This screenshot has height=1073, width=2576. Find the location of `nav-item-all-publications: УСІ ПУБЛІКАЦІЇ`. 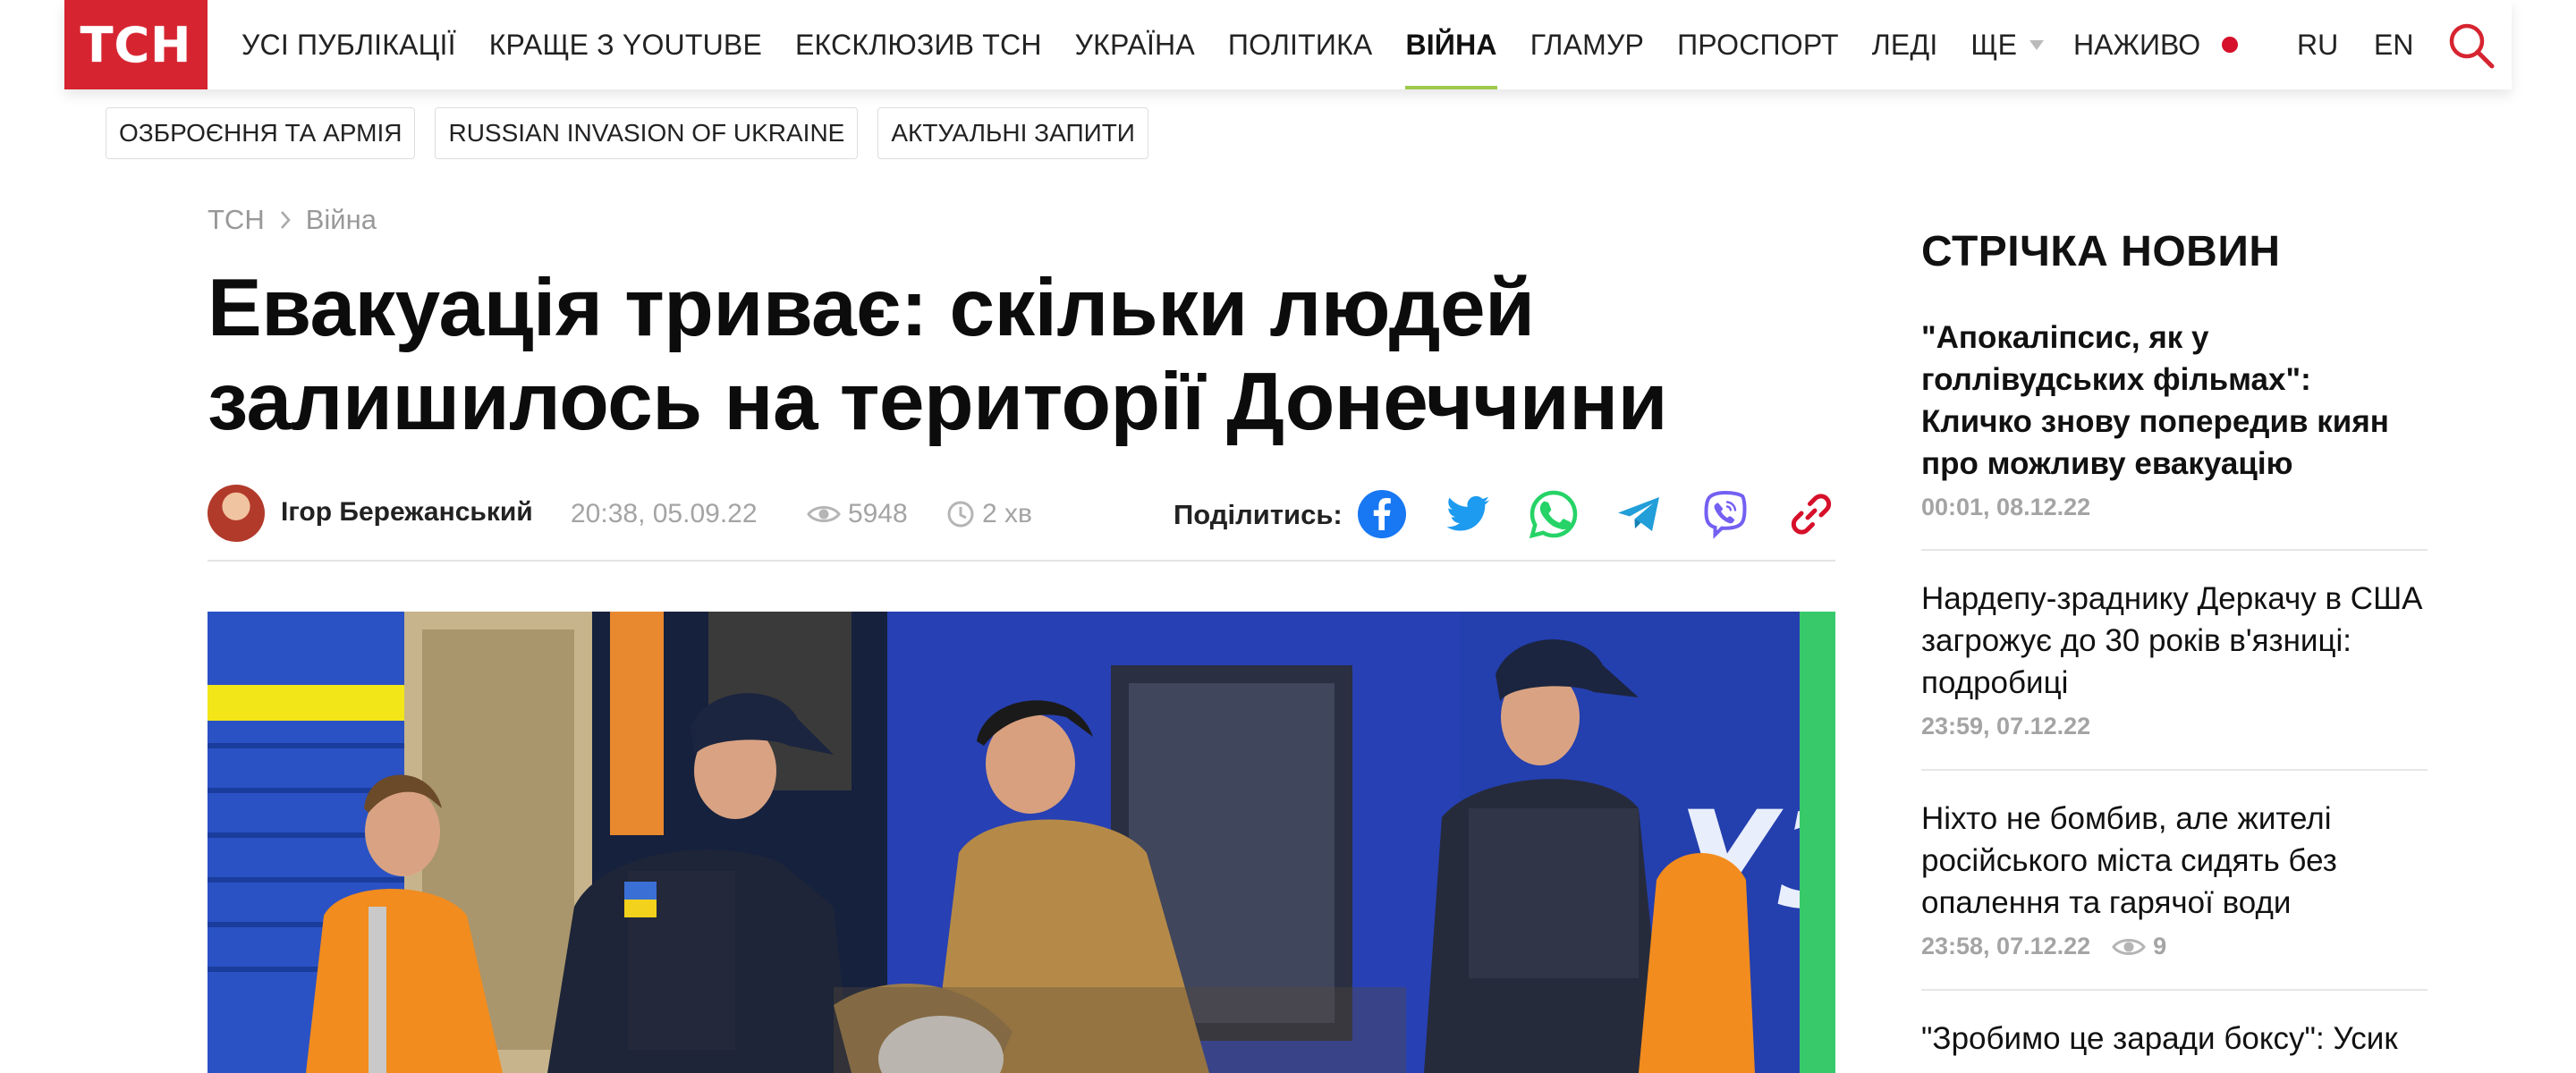

nav-item-all-publications: УСІ ПУБЛІКАЦІЇ is located at coordinates (349, 44).